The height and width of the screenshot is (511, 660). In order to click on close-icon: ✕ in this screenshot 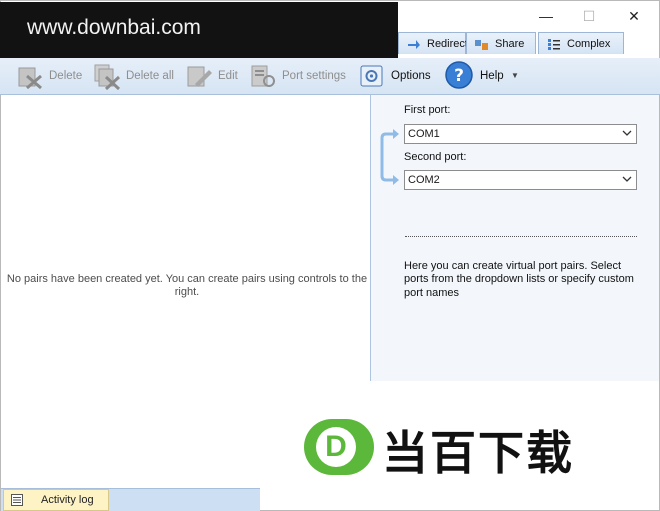, I will do `click(634, 16)`.